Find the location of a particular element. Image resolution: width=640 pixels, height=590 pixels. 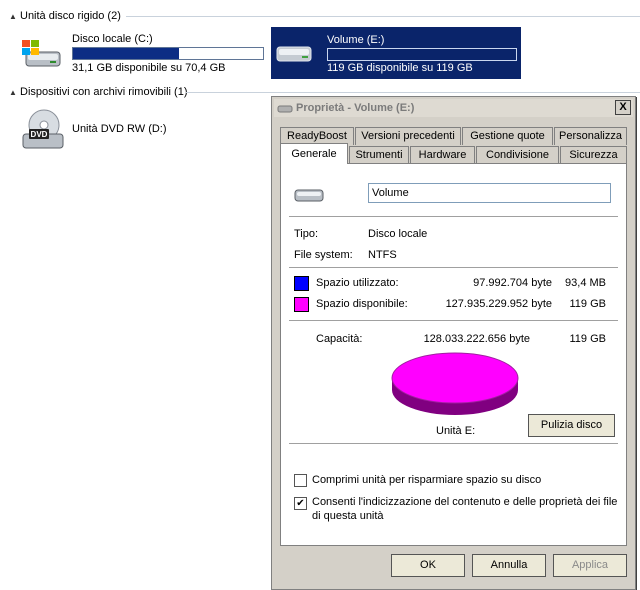

group-header-hard-drives: ▲ Unità disco rigido (2) is located at coordinates (320, 16).